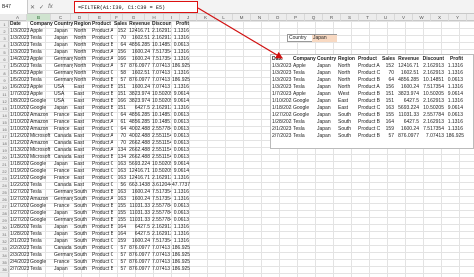 The image size is (474, 277). What do you see at coordinates (4, 143) in the screenshot?
I see `row-header: 18` at bounding box center [4, 143].